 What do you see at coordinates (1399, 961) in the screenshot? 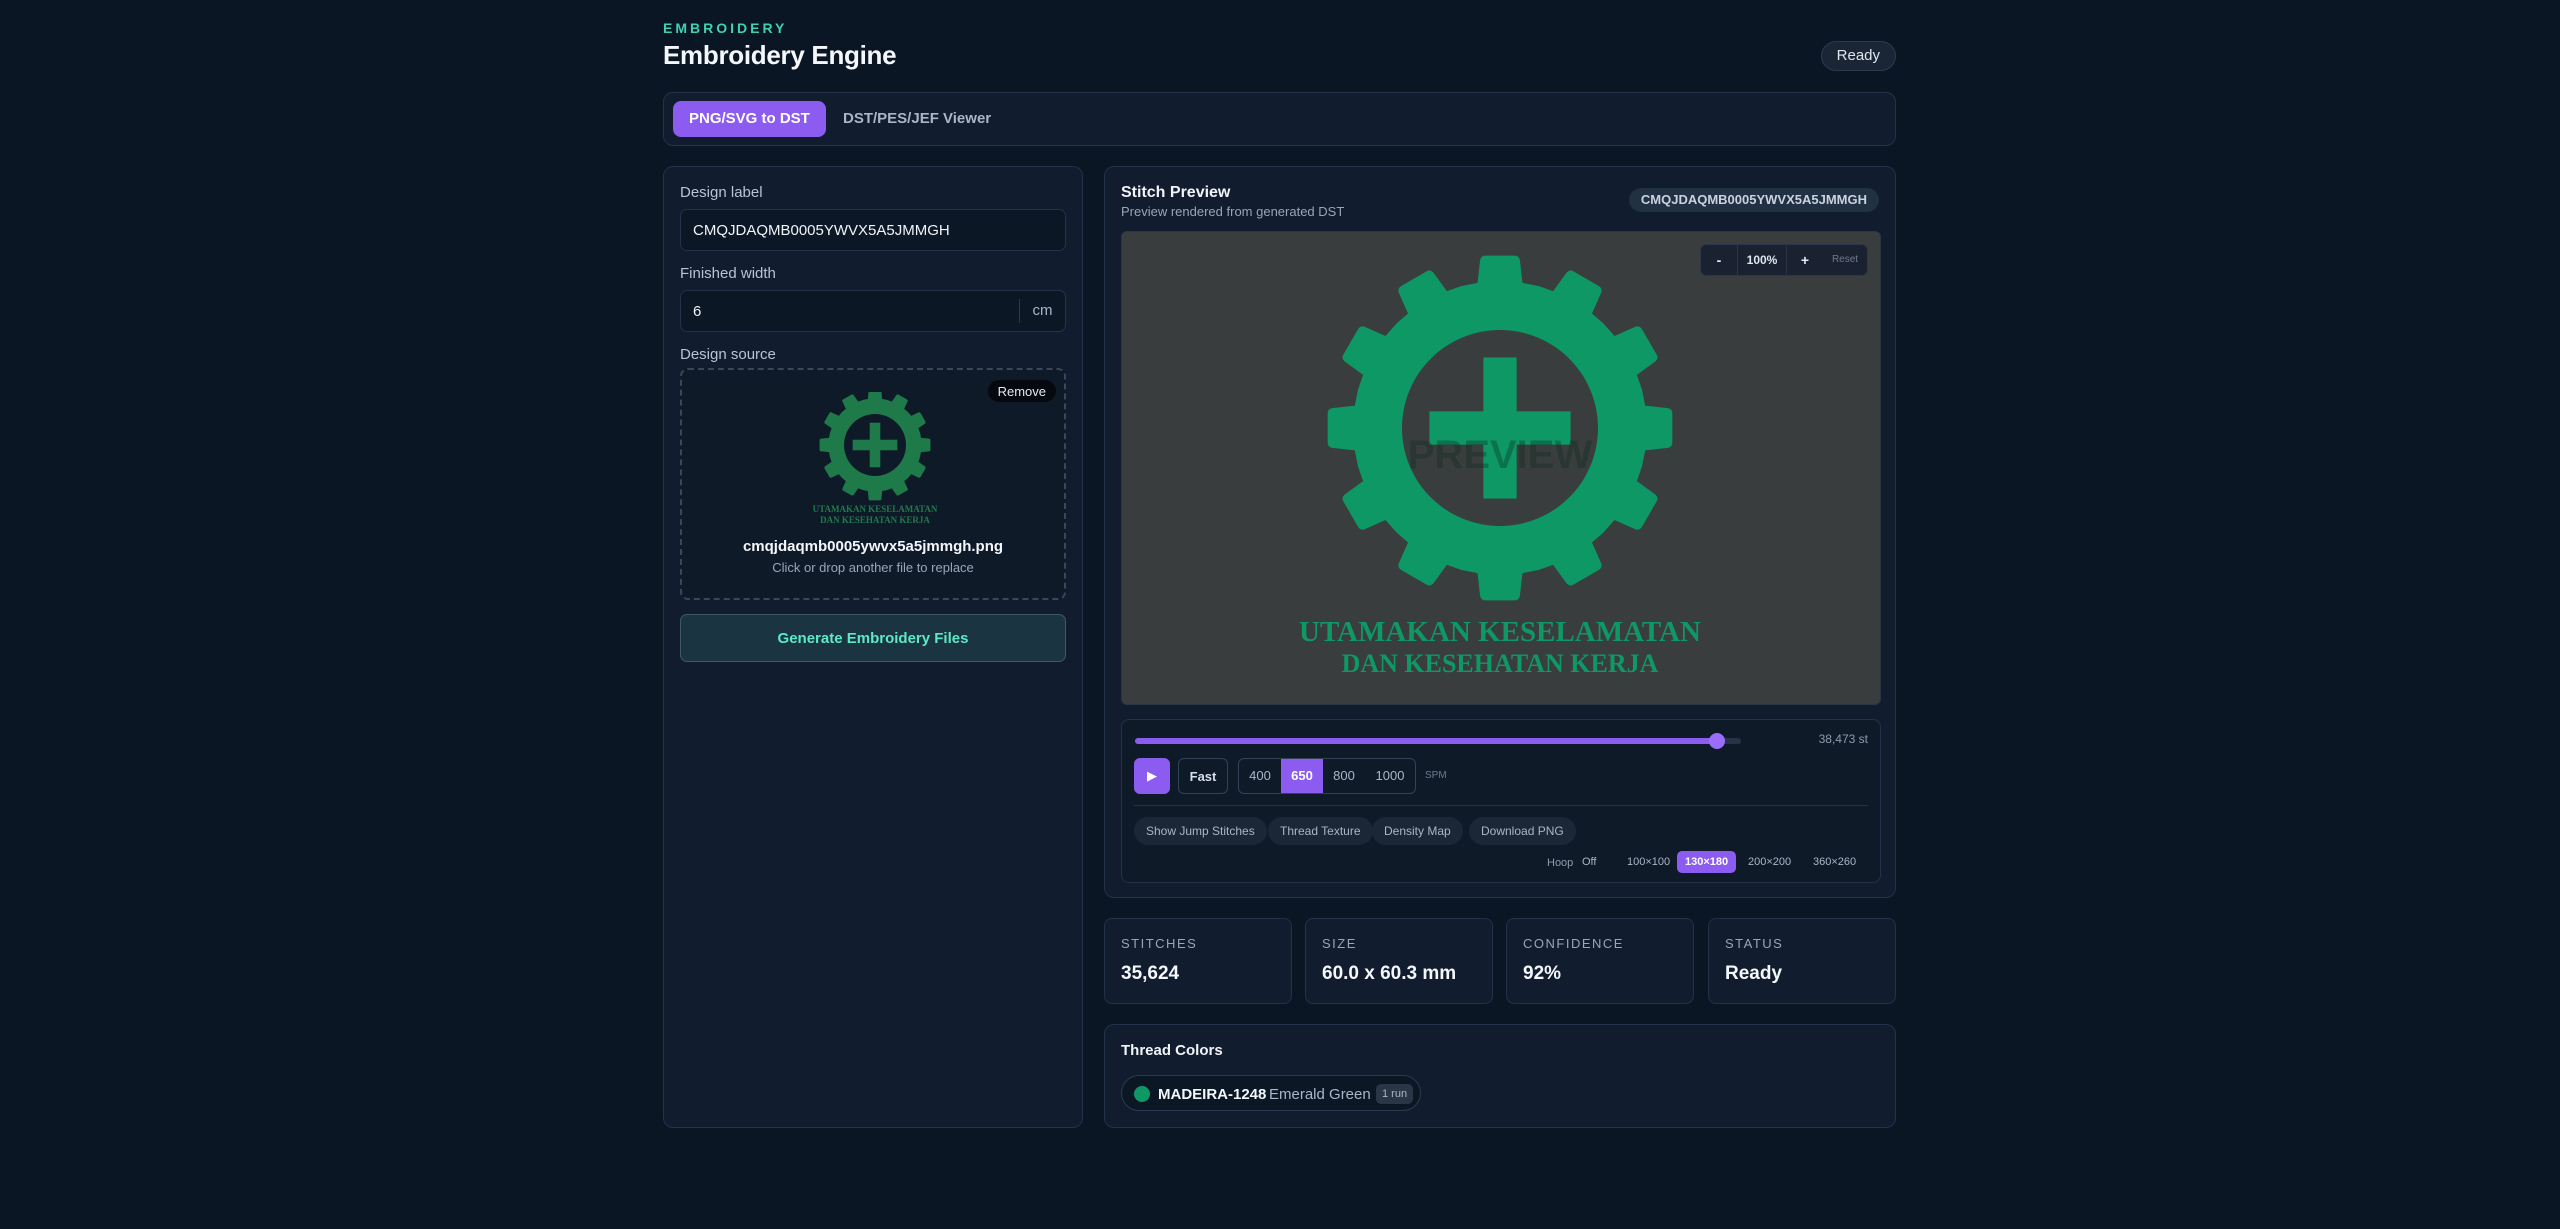
I see `stat-card-size: SIZE 60.0 x 60.3 mm` at bounding box center [1399, 961].